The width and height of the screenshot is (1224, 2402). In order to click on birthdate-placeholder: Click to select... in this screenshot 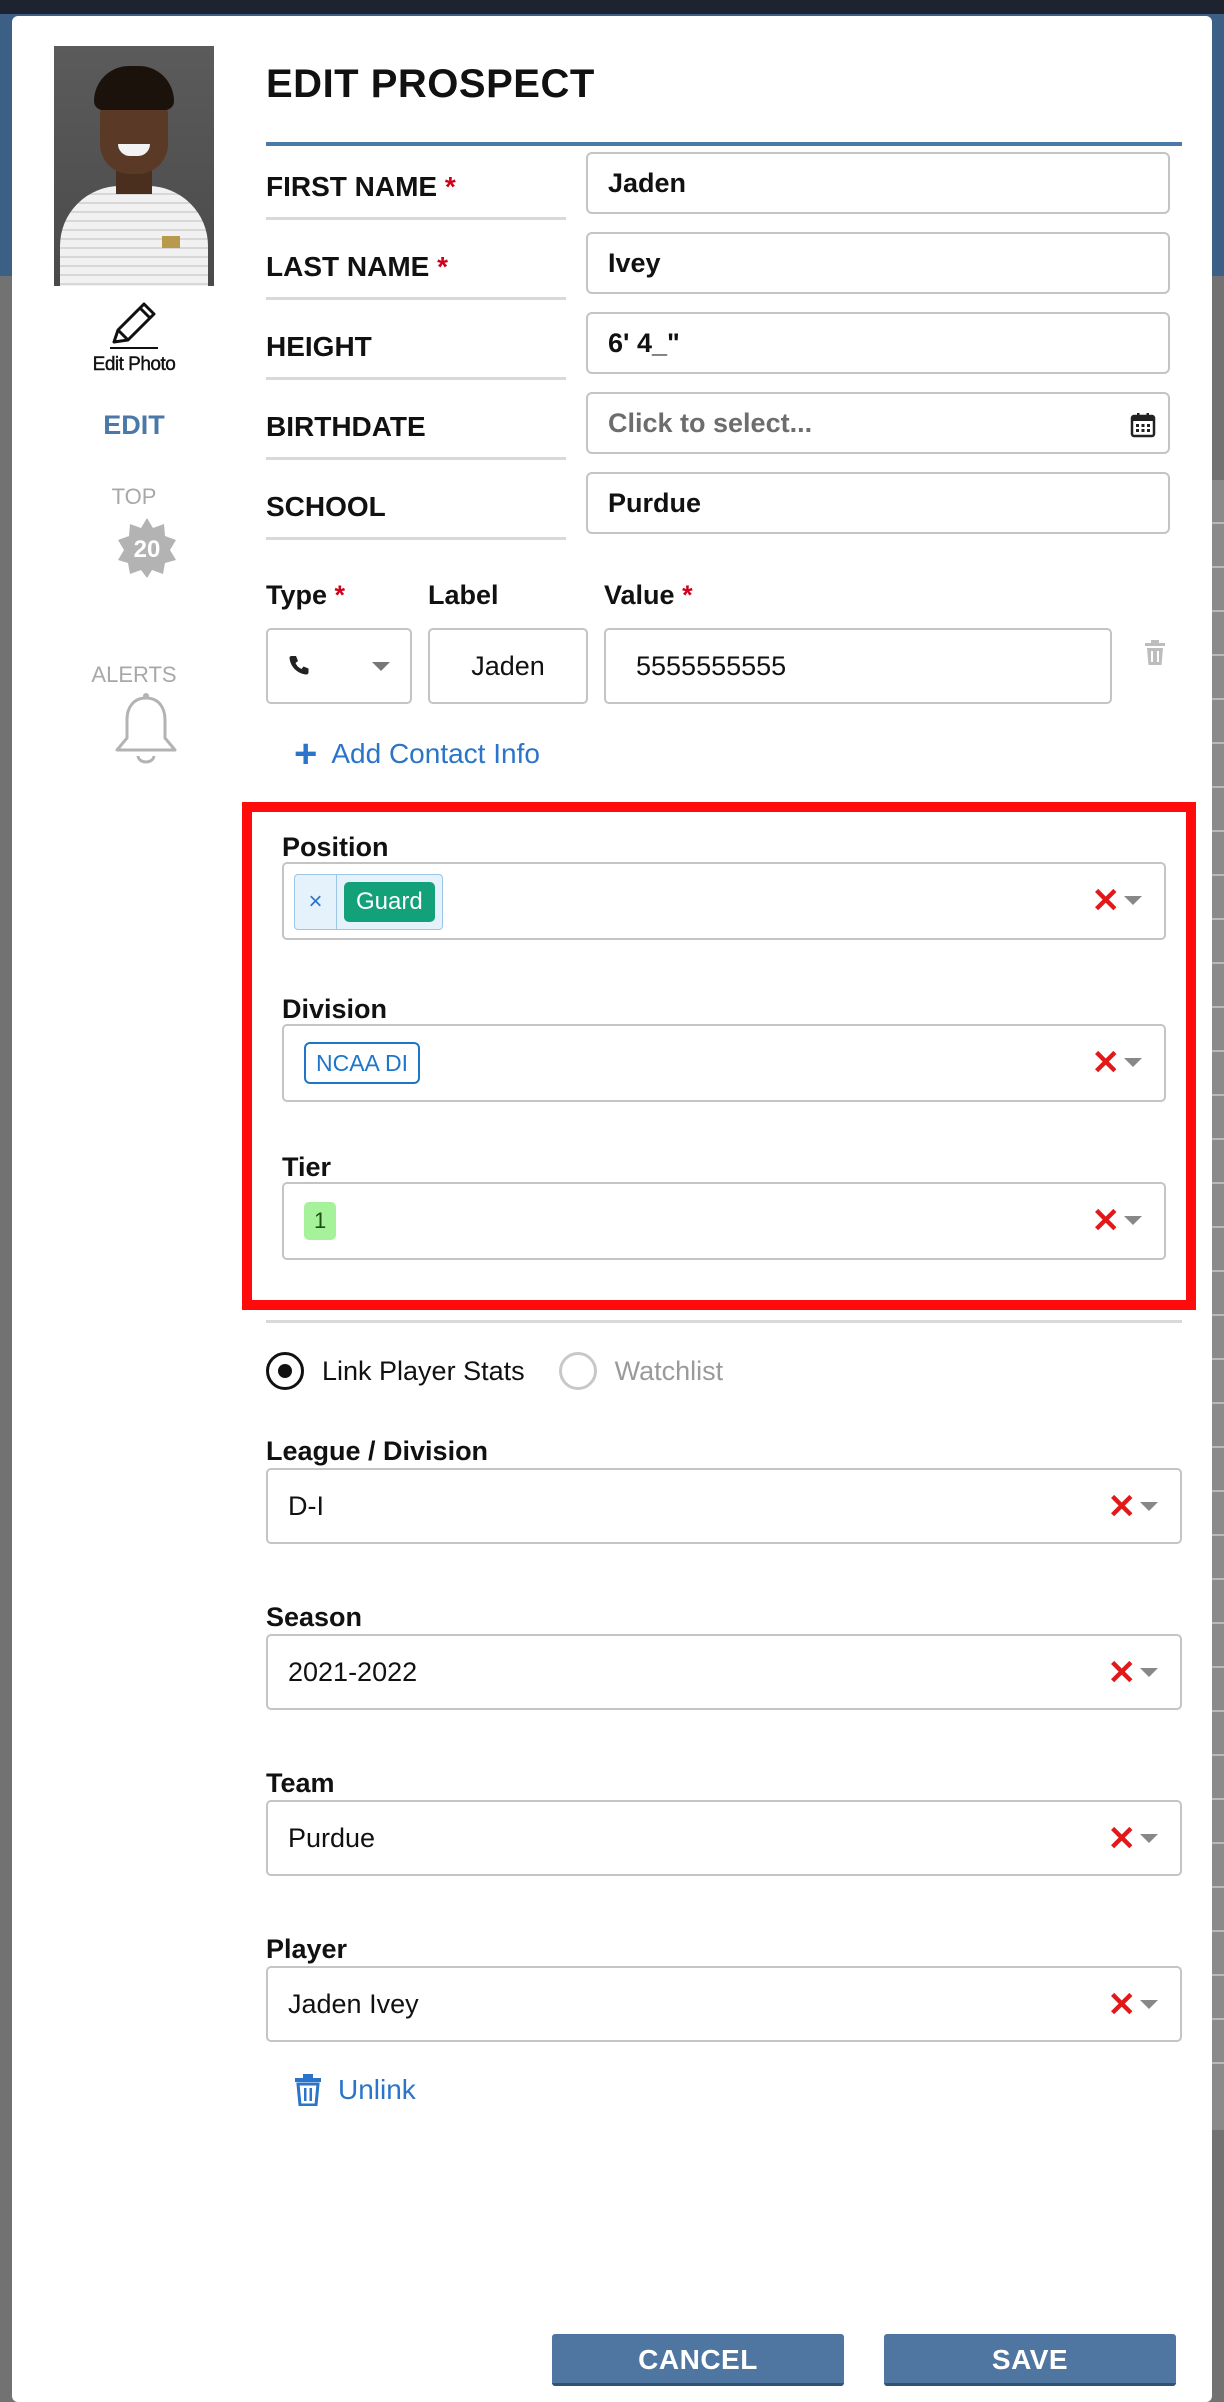, I will do `click(710, 423)`.